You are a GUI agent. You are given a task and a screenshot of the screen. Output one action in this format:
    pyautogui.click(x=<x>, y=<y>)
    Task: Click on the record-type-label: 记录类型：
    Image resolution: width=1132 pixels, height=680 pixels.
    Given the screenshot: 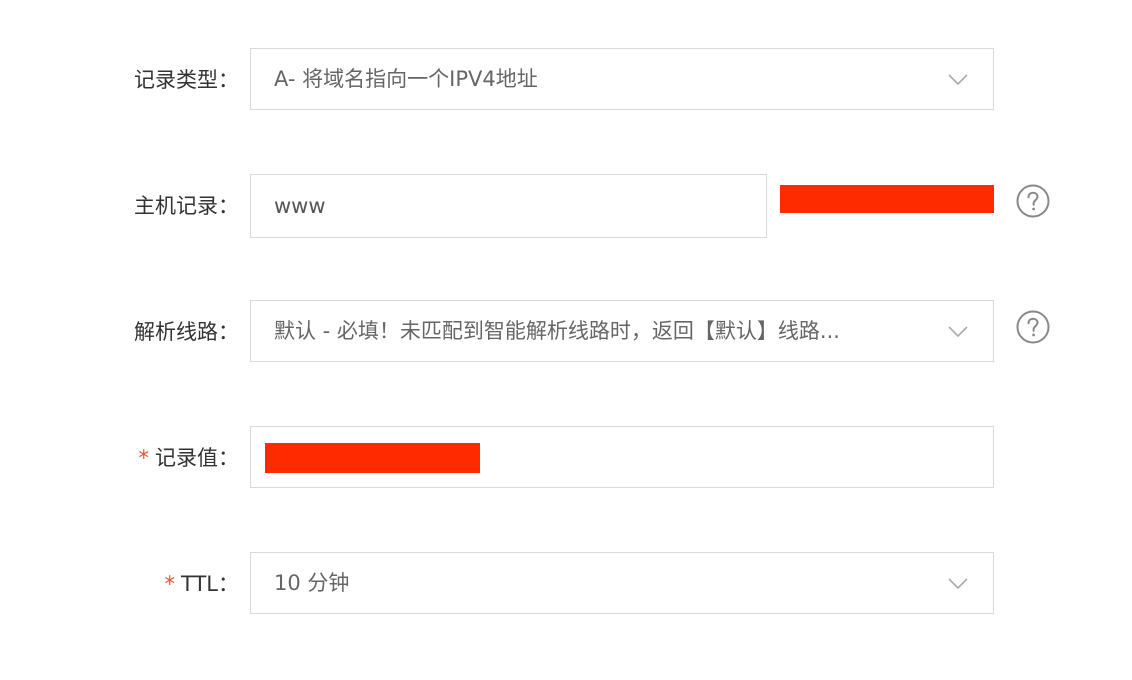 What is the action you would take?
    pyautogui.click(x=186, y=80)
    